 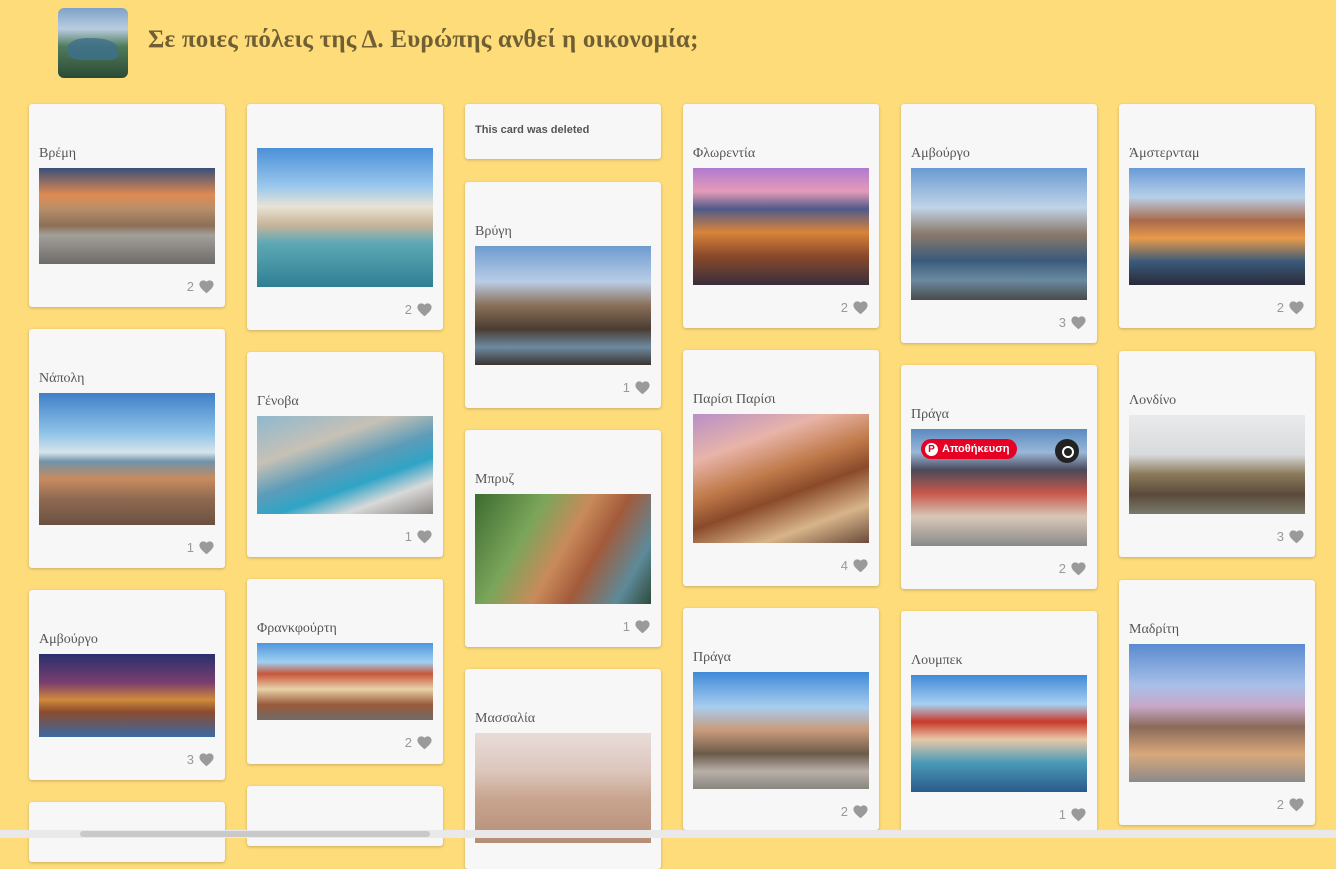 I want to click on post-caption: Μπρυζ, so click(x=495, y=479).